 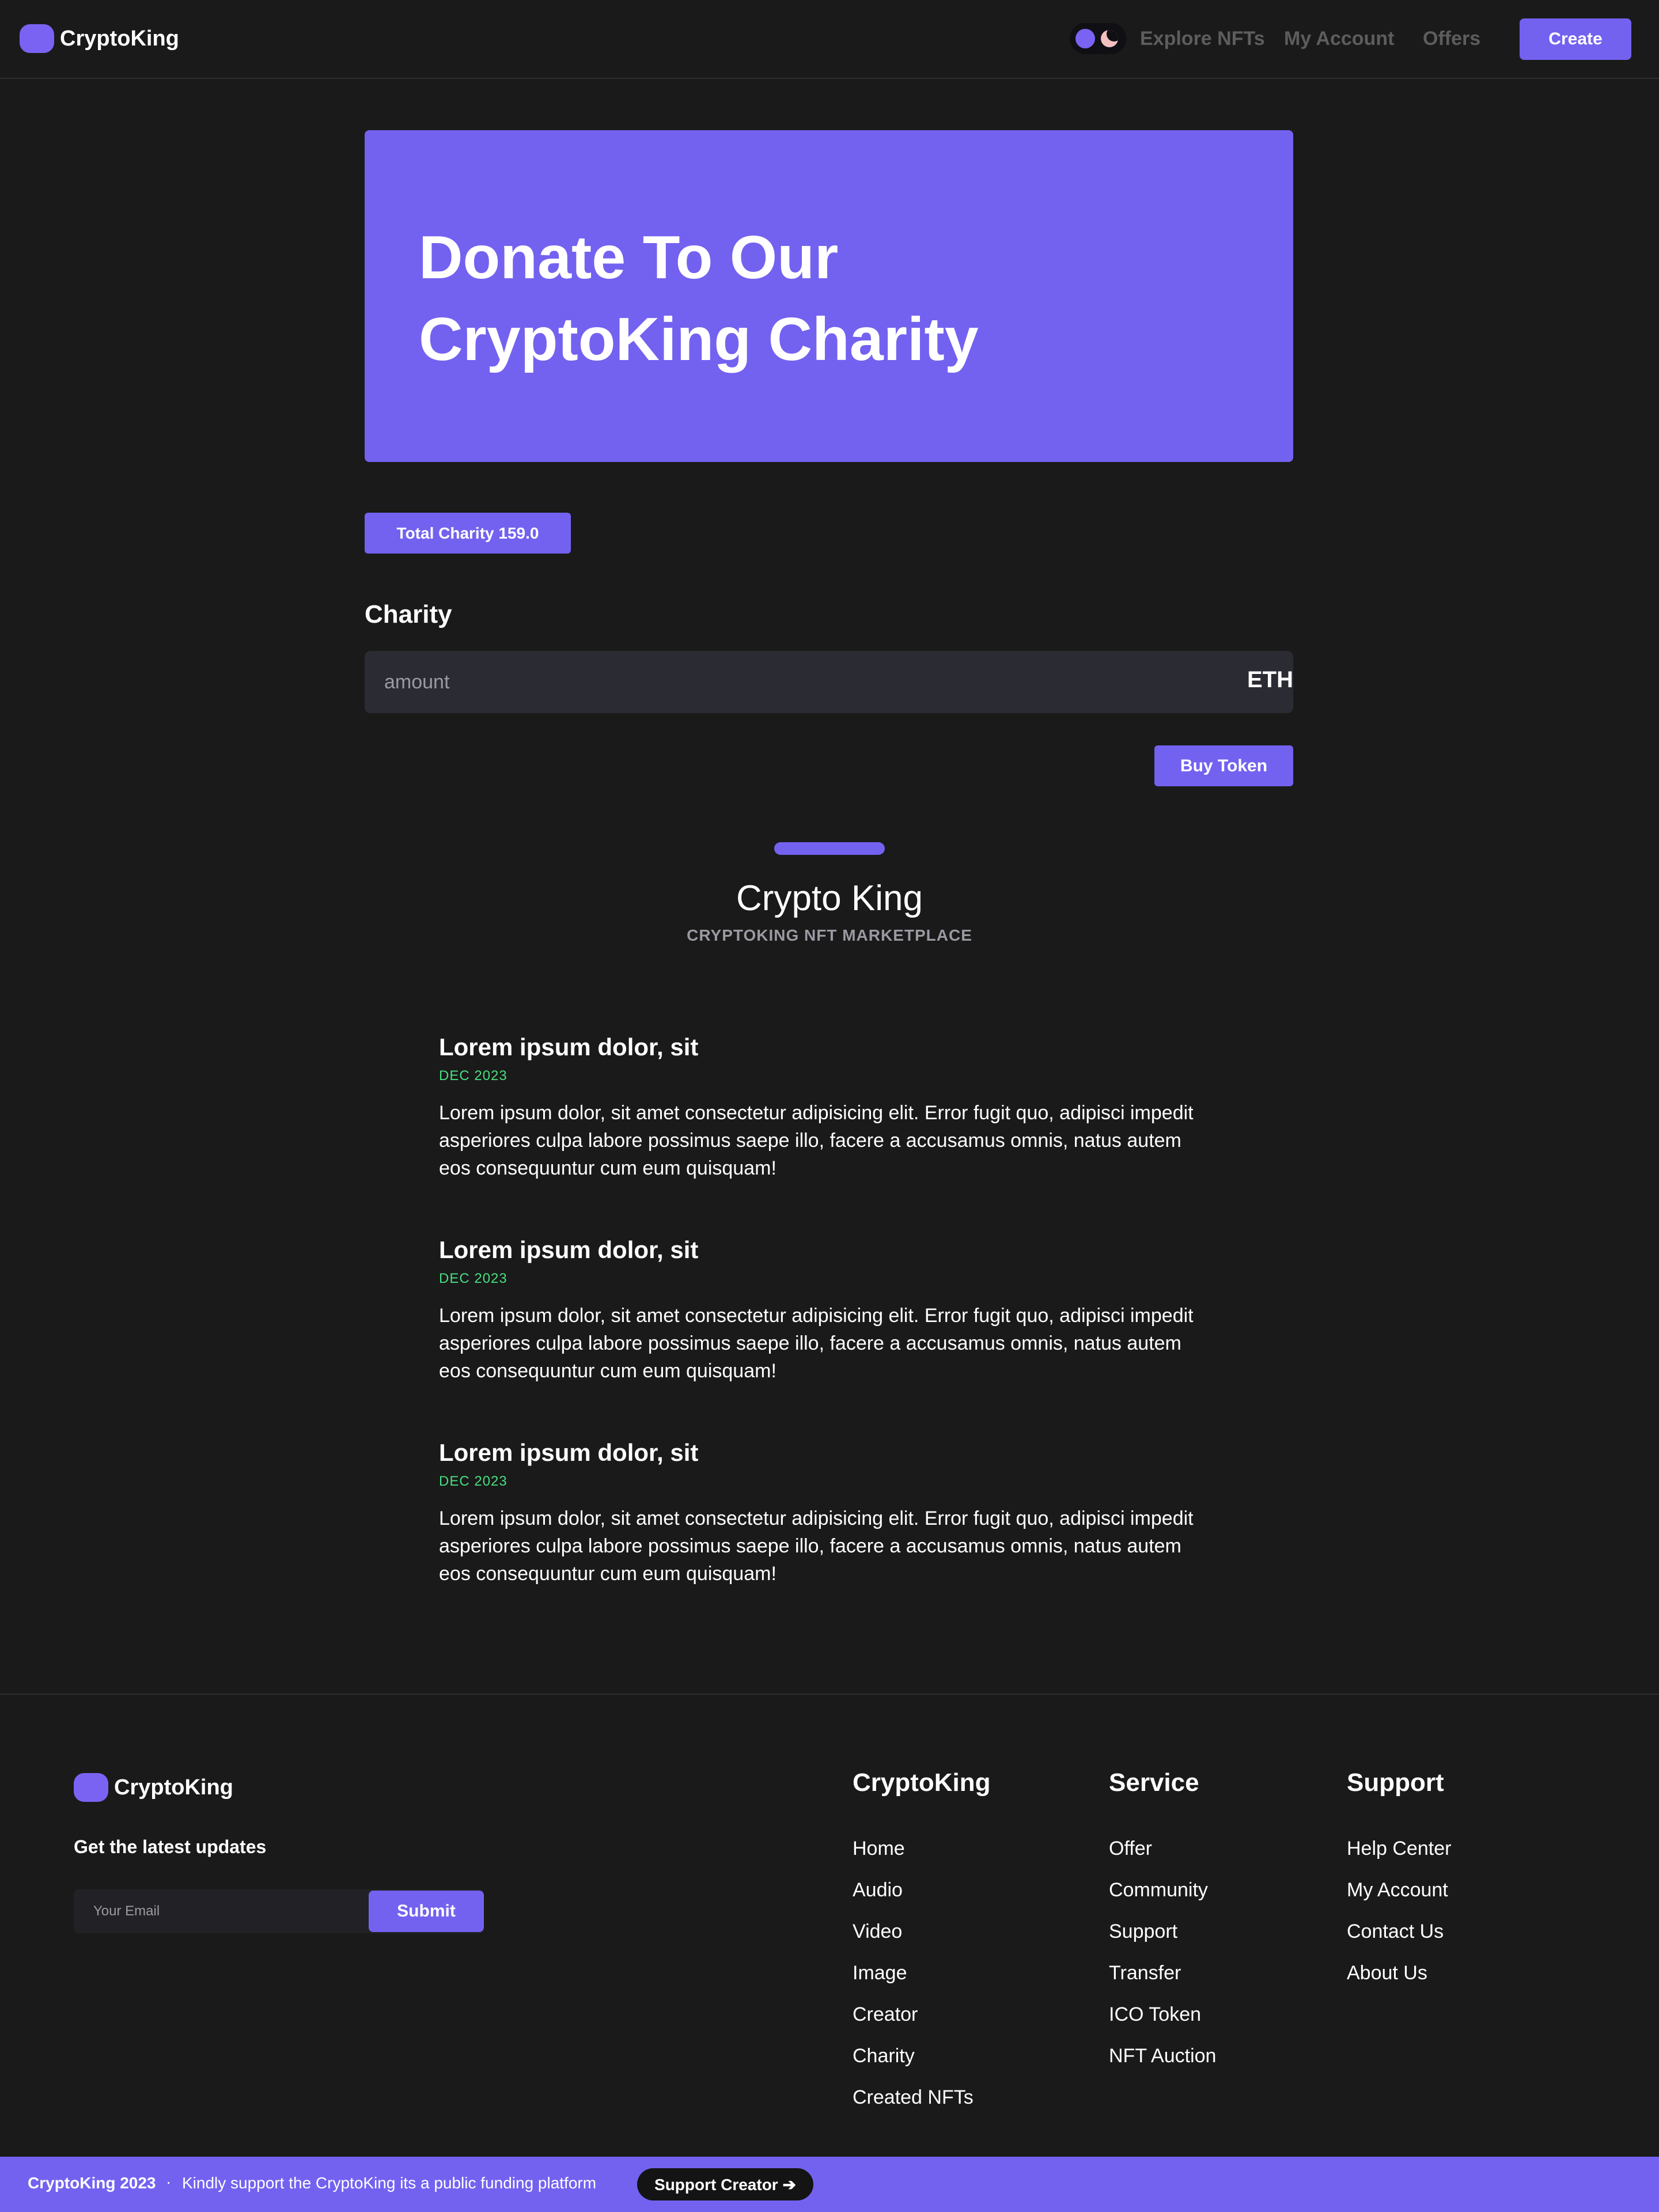 I want to click on footer-column-heading: Support, so click(x=1395, y=1782).